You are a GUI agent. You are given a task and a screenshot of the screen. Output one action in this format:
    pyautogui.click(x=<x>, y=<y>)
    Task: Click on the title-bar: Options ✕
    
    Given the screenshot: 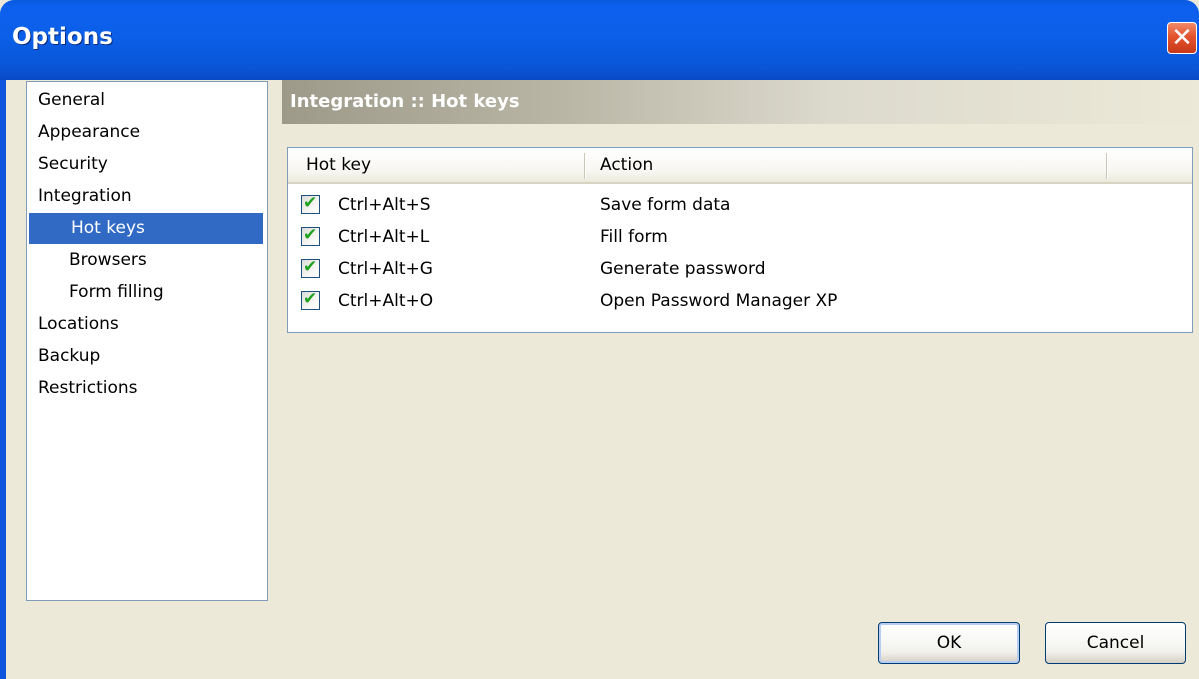 What is the action you would take?
    pyautogui.click(x=599, y=40)
    